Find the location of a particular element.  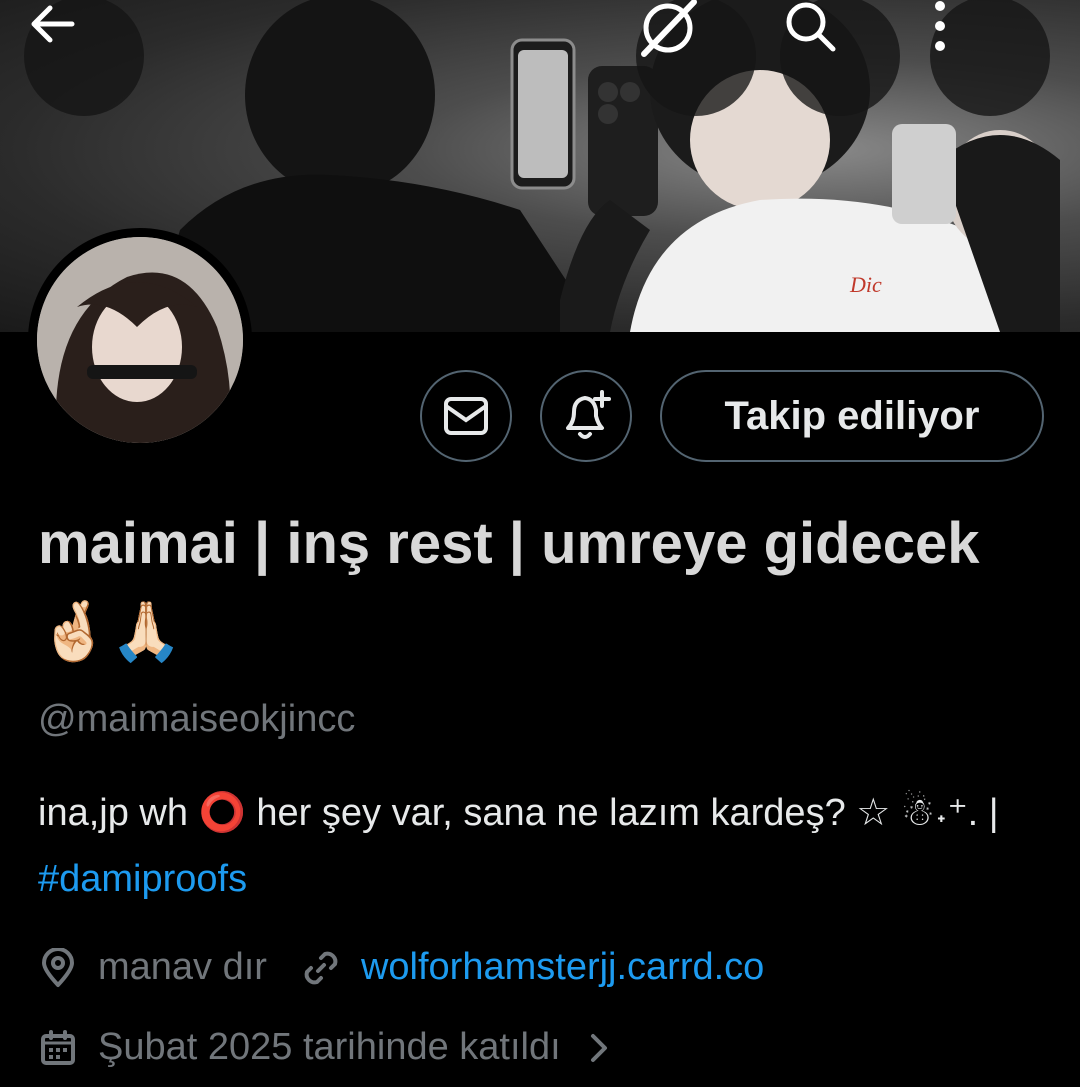

chevron-right-icon is located at coordinates (599, 1048).